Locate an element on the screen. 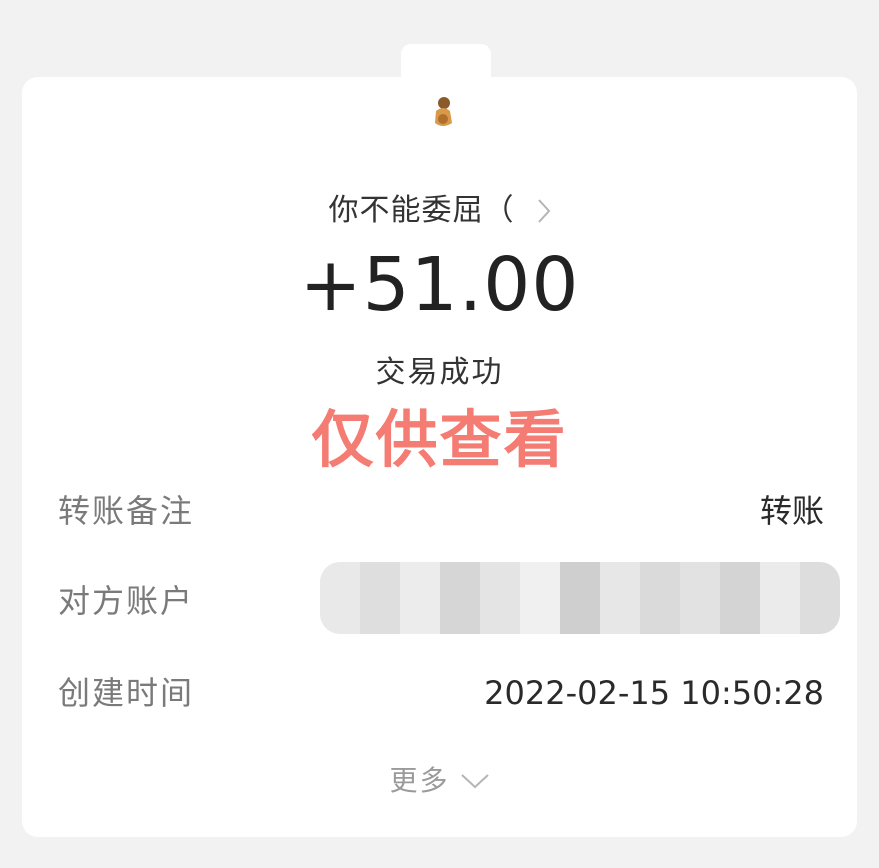 The image size is (879, 868). watermark-text: 仅供查看 is located at coordinates (439, 439).